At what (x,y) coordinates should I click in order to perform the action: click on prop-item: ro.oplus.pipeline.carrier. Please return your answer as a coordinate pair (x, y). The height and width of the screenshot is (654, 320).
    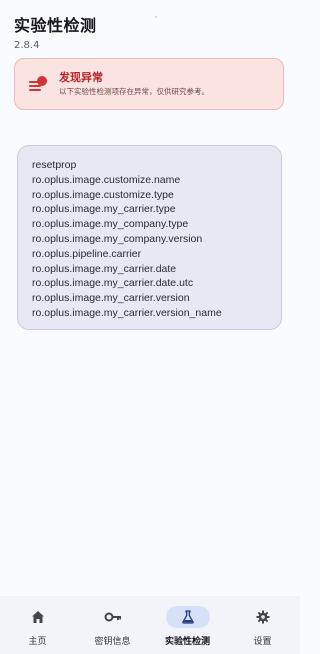
    Looking at the image, I should click on (87, 253).